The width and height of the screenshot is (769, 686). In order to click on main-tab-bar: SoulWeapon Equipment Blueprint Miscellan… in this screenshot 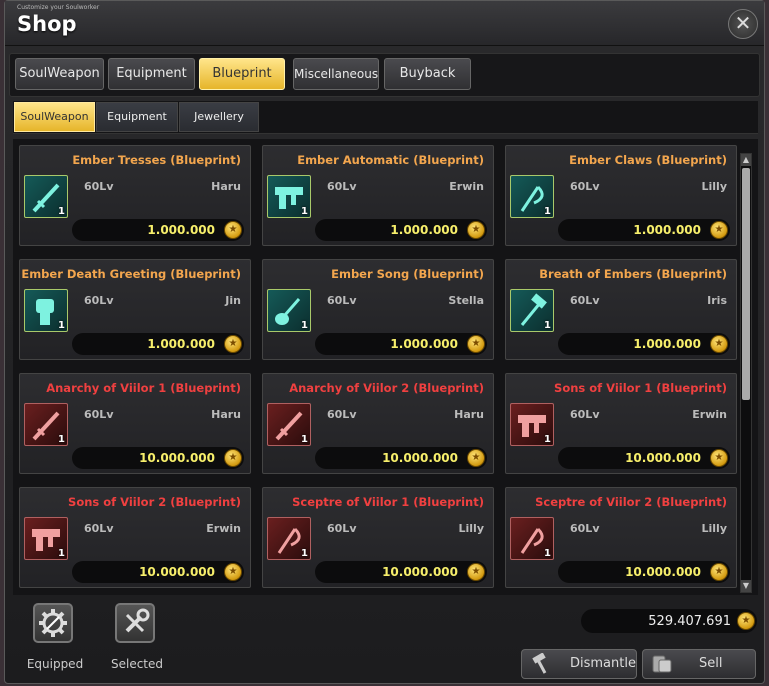, I will do `click(384, 75)`.